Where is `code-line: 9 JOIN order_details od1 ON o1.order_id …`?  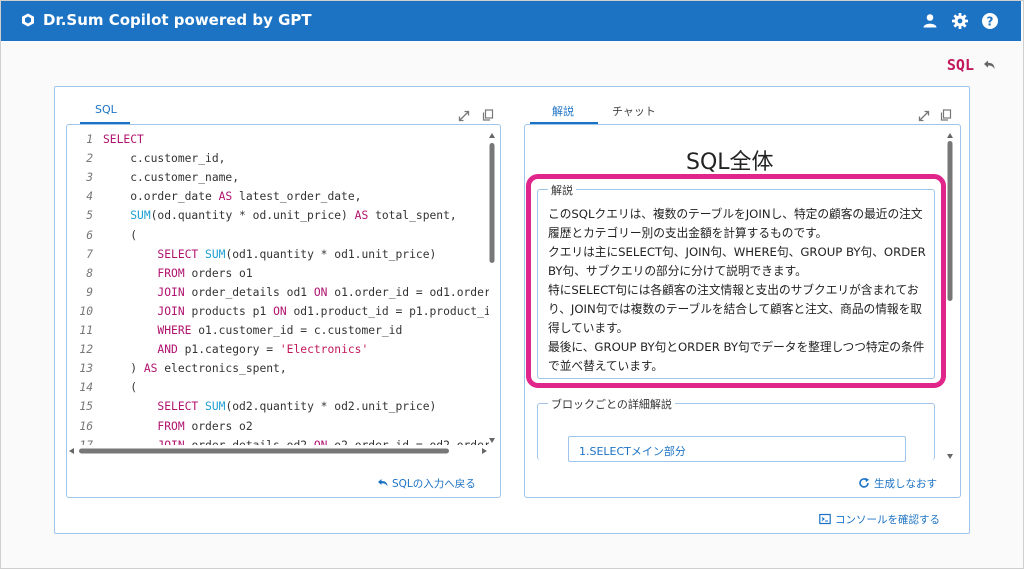
code-line: 9 JOIN order_details od1 ON o1.order_id … is located at coordinates (278, 295).